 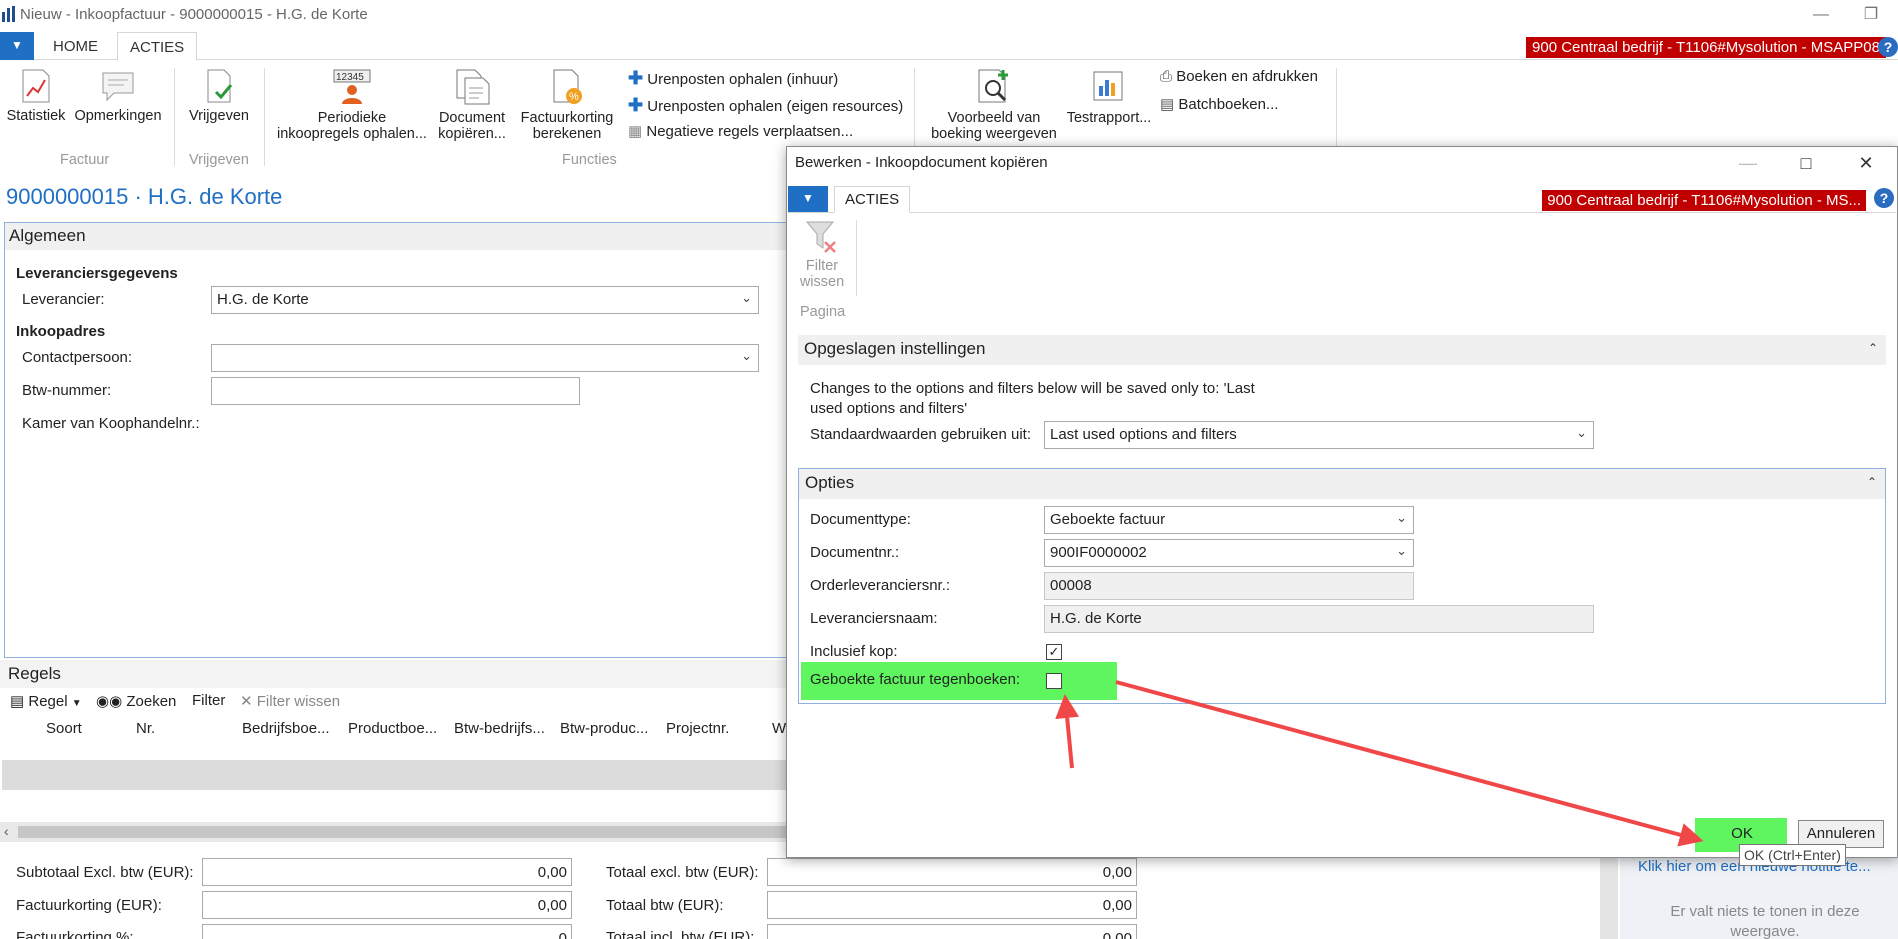 What do you see at coordinates (921, 162) in the screenshot?
I see `dialog-title: Bewerken - Inkoopdocument kopiëren` at bounding box center [921, 162].